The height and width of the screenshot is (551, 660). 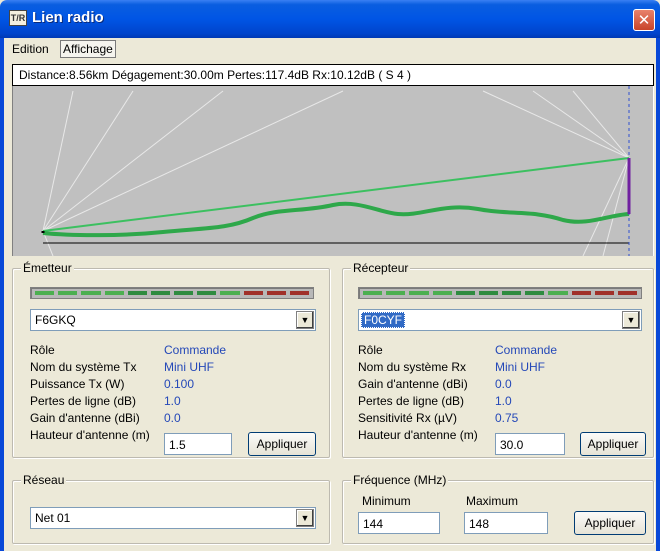 What do you see at coordinates (172, 418) in the screenshot?
I see `tx-antenna-gain-value: 0.0` at bounding box center [172, 418].